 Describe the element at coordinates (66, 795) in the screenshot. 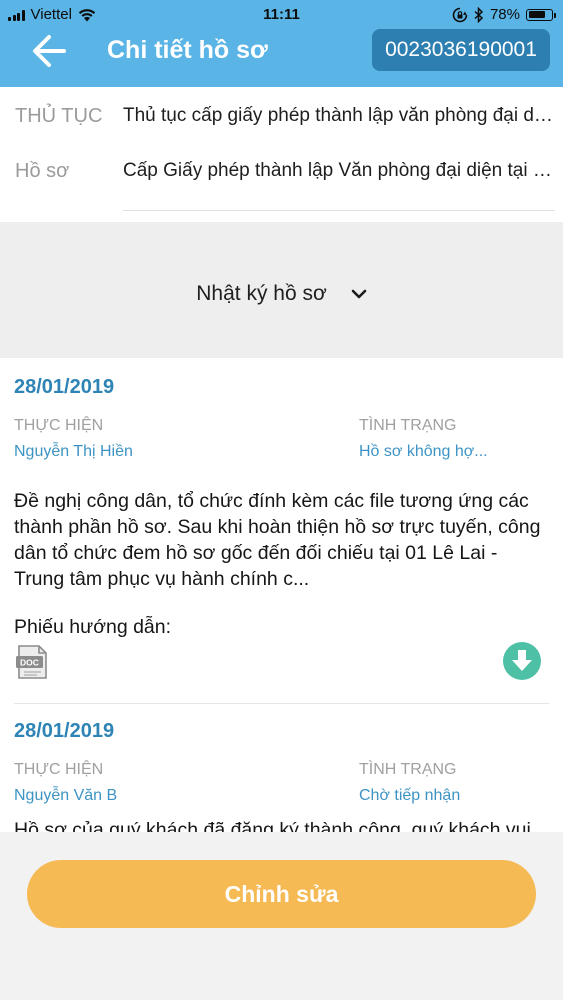

I see `performer-name: Nguyễn Văn B` at that location.